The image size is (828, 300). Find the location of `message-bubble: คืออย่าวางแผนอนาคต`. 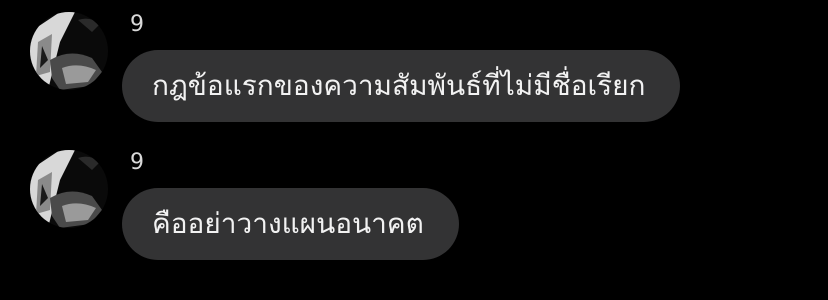

message-bubble: คืออย่าวางแผนอนาคต is located at coordinates (290, 224).